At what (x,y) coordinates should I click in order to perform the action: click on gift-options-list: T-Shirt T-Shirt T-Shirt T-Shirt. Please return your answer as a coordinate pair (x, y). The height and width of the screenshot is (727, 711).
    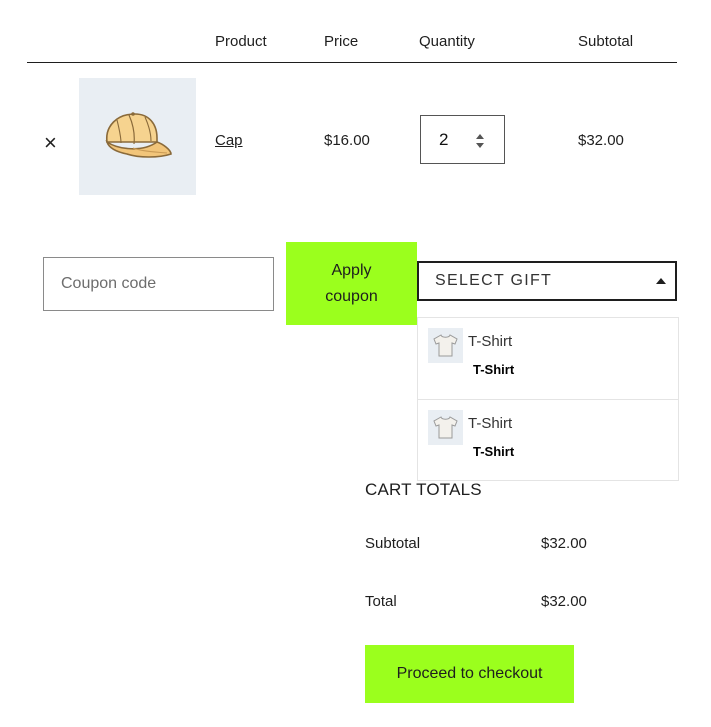
    Looking at the image, I should click on (548, 399).